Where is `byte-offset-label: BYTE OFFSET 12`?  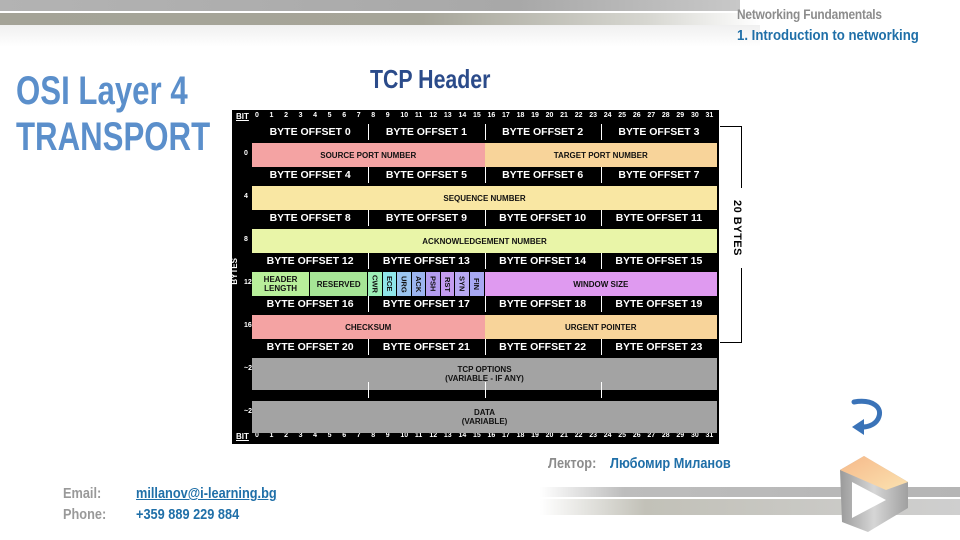 byte-offset-label: BYTE OFFSET 12 is located at coordinates (310, 261).